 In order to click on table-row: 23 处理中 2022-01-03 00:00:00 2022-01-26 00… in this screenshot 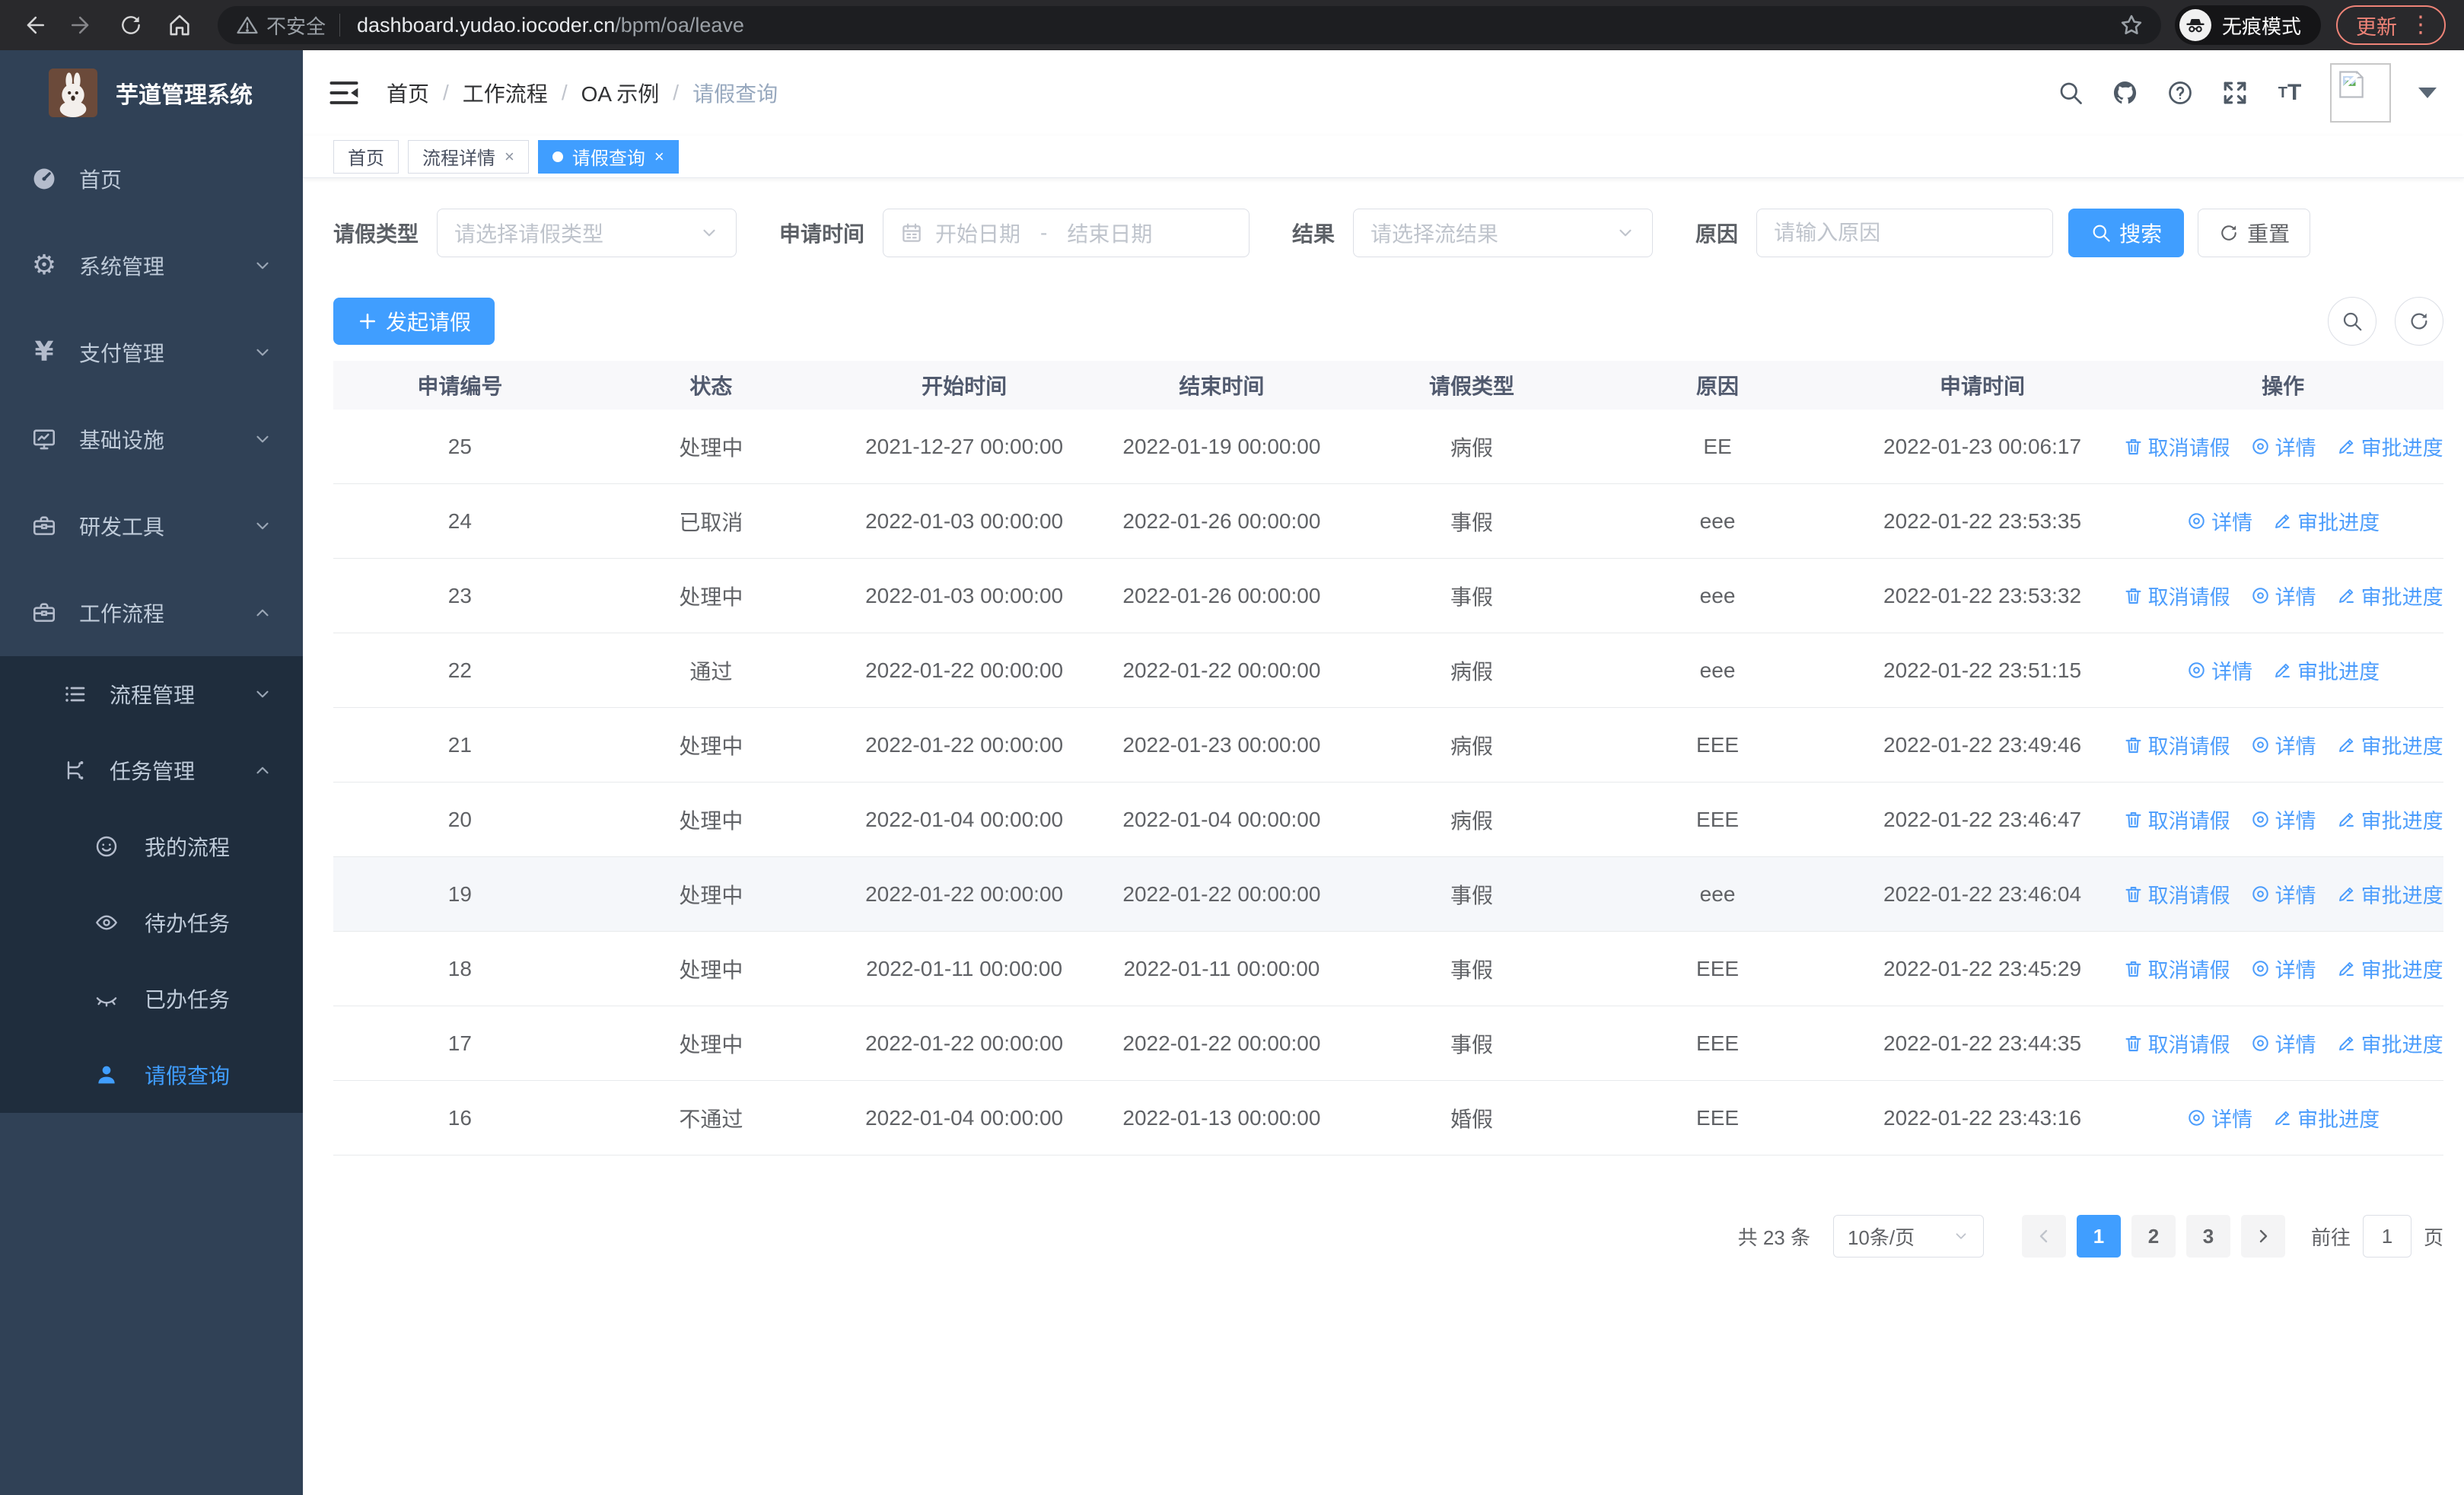, I will do `click(1388, 596)`.